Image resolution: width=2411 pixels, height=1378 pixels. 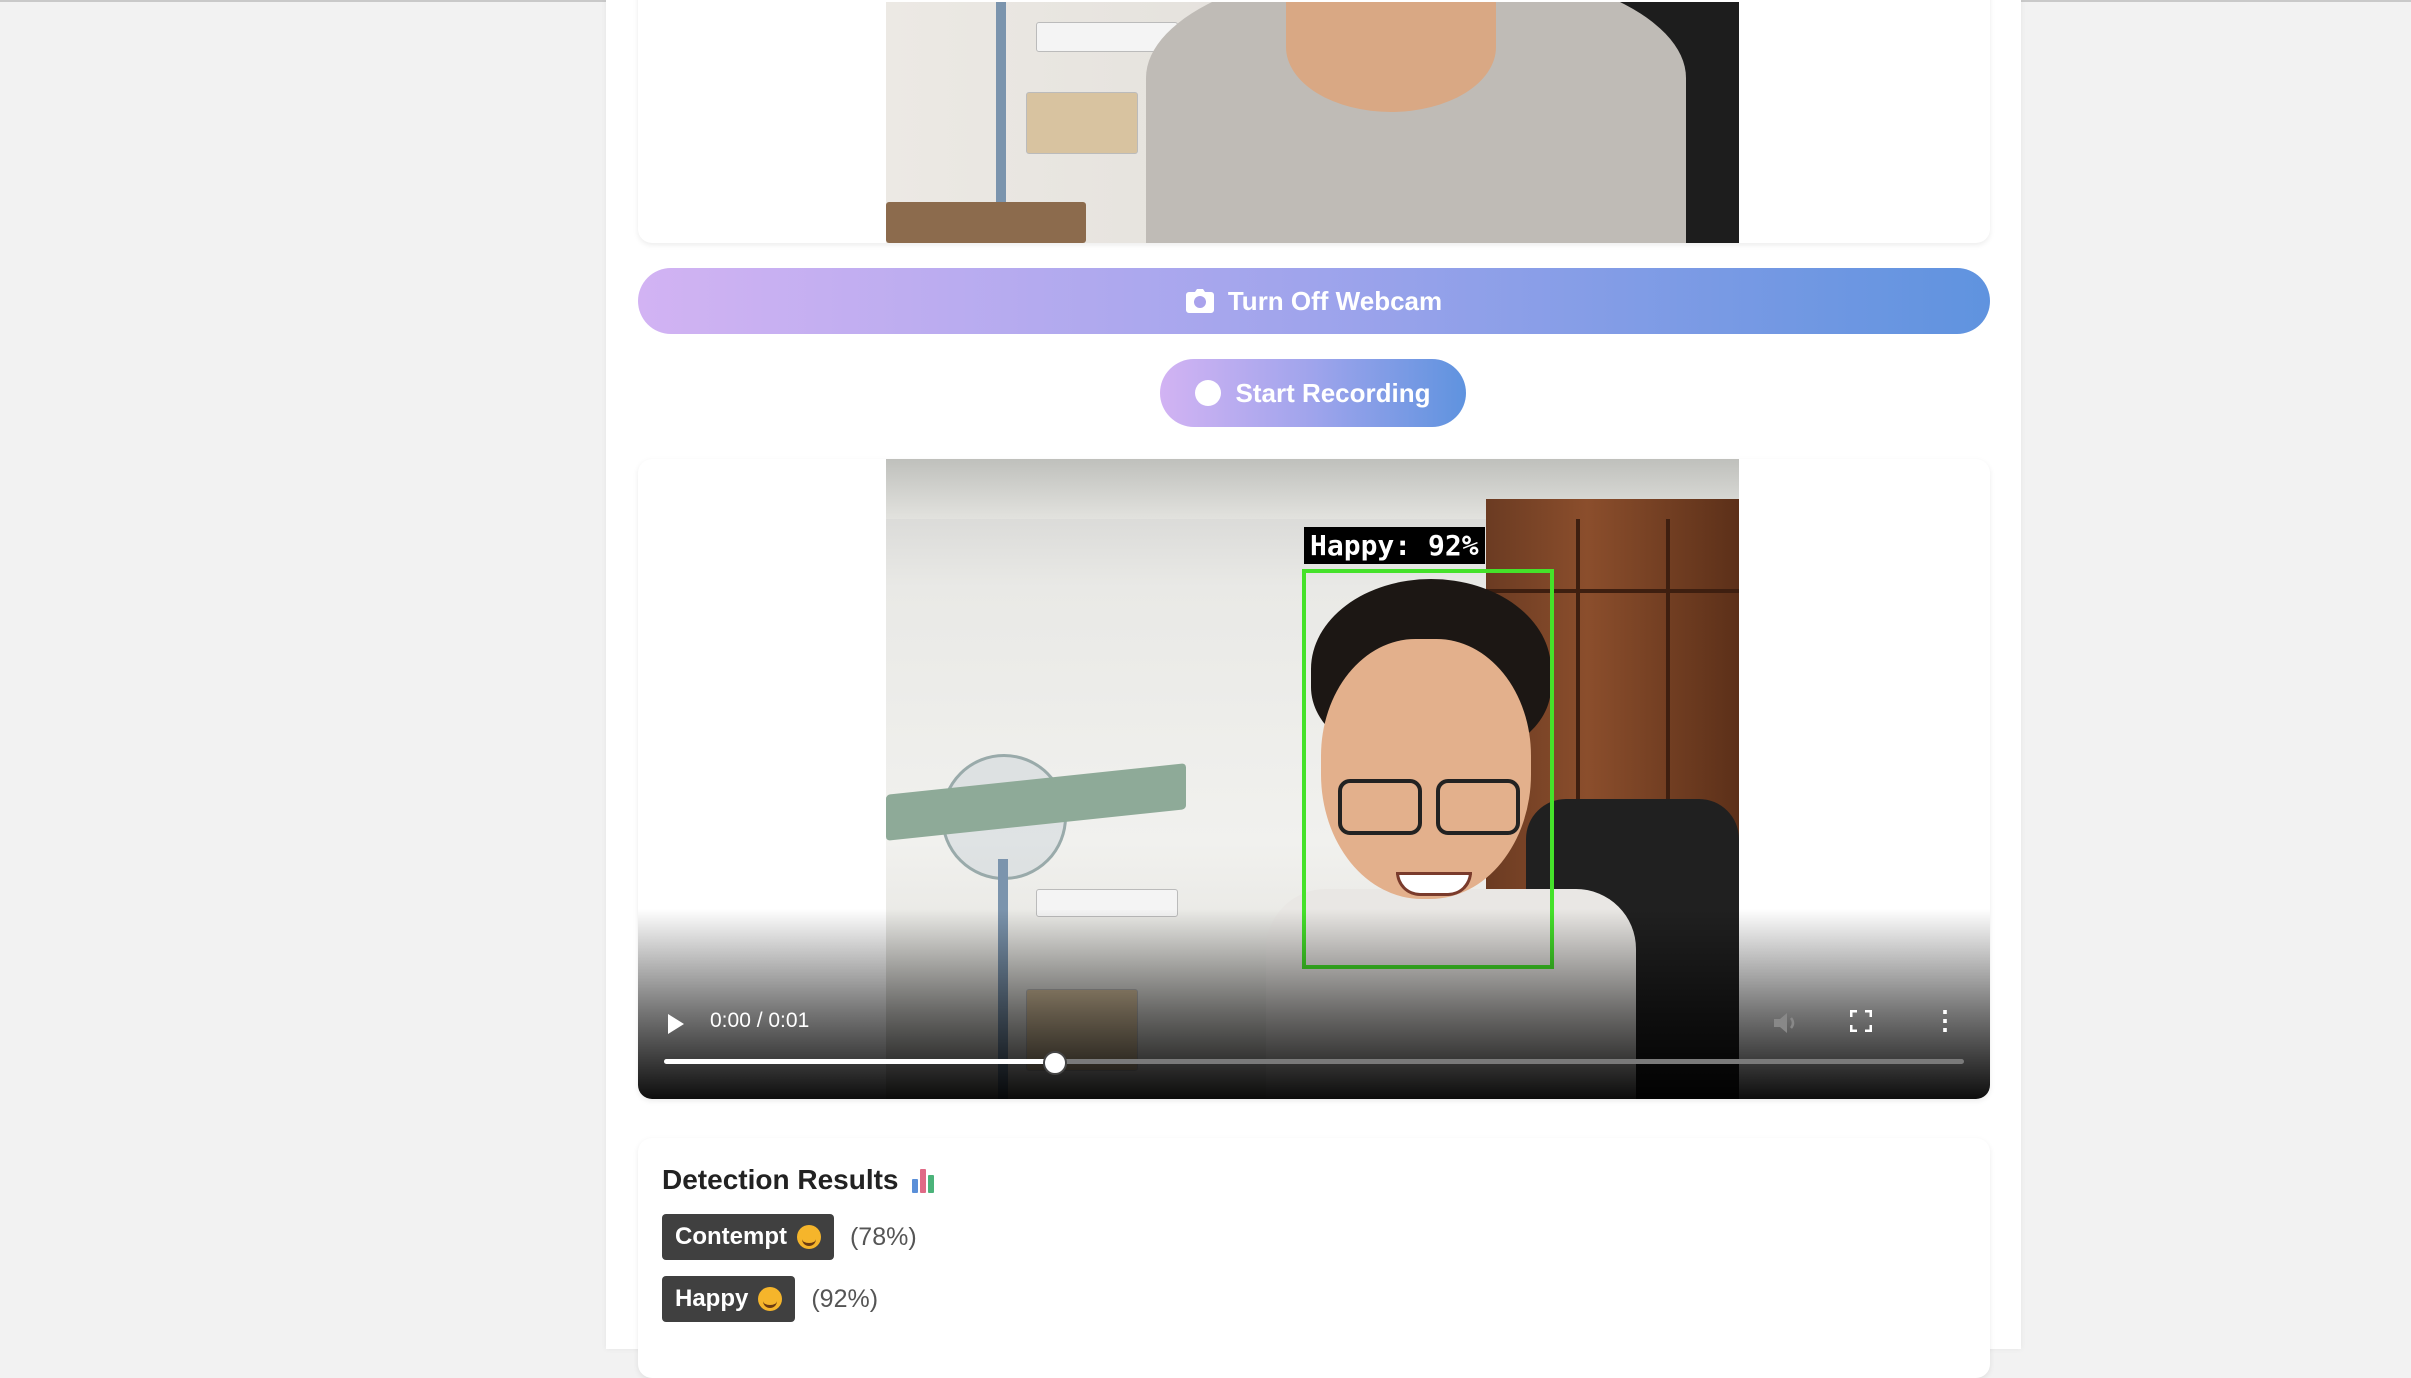 I want to click on detection-results-title: Detection Results, so click(x=799, y=1180).